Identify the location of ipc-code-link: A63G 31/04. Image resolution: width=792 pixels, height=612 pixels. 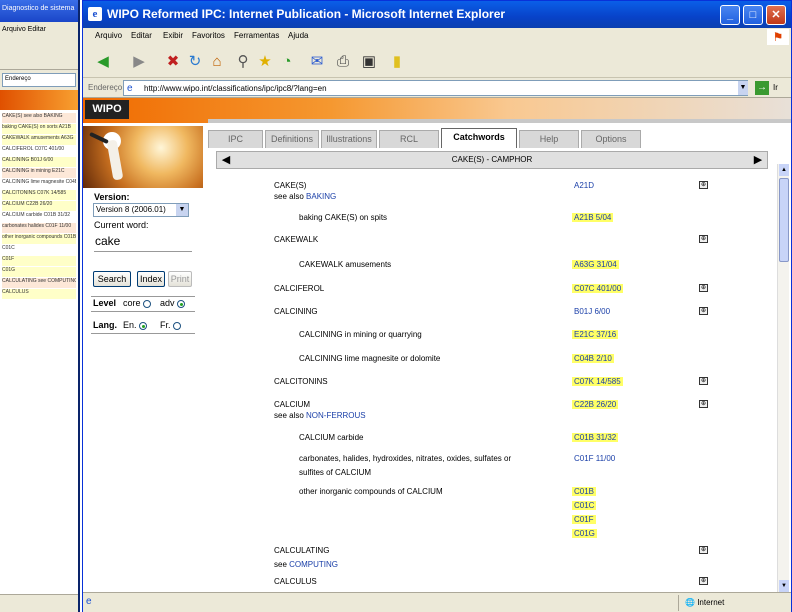
(595, 264).